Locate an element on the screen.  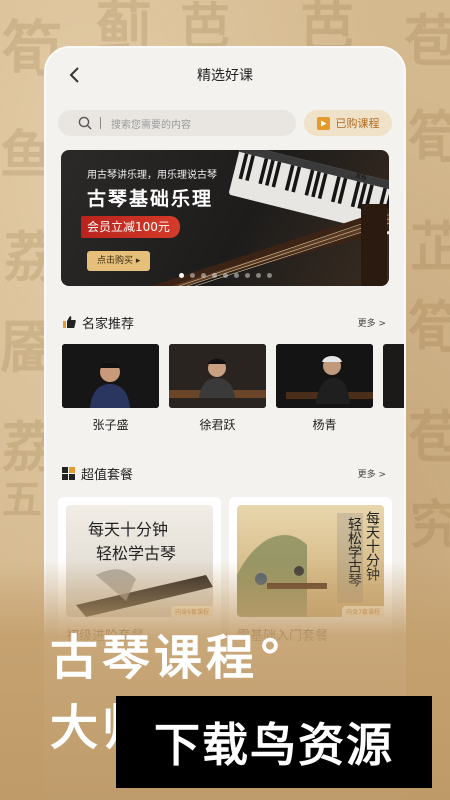
thumbs-up-icon is located at coordinates (69, 322).